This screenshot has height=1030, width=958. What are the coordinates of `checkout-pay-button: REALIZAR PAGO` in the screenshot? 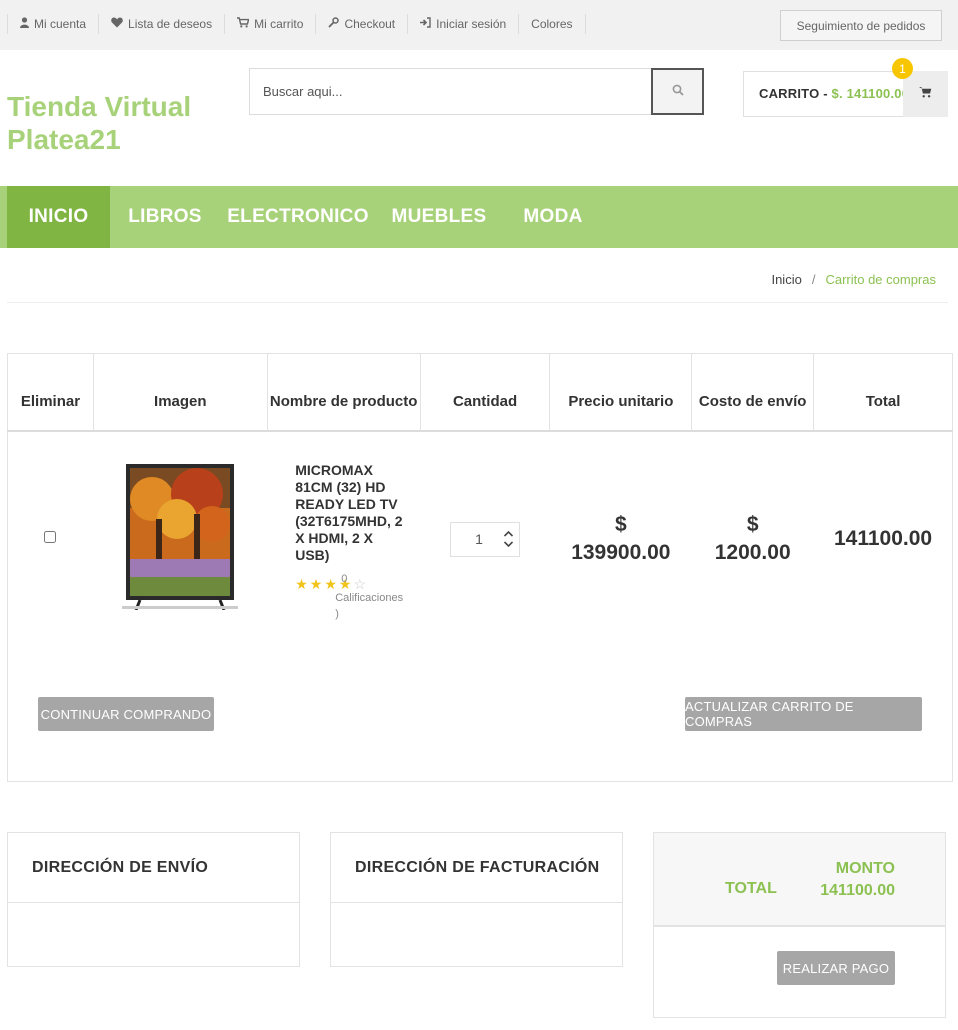 It's located at (836, 968).